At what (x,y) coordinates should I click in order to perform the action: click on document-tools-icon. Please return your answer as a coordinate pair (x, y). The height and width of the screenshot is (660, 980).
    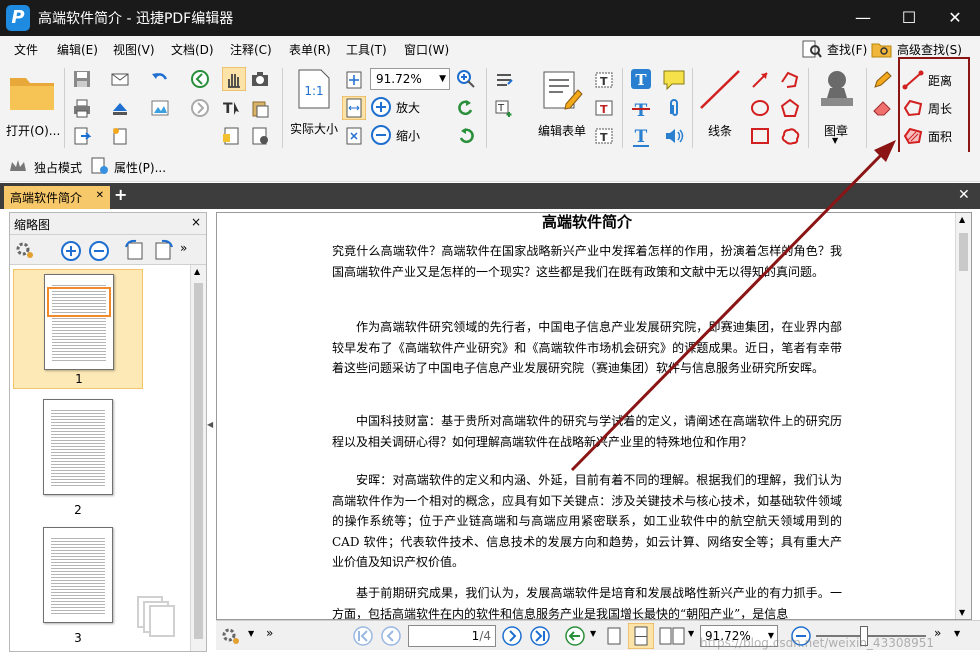
    Looking at the image, I should click on (260, 136).